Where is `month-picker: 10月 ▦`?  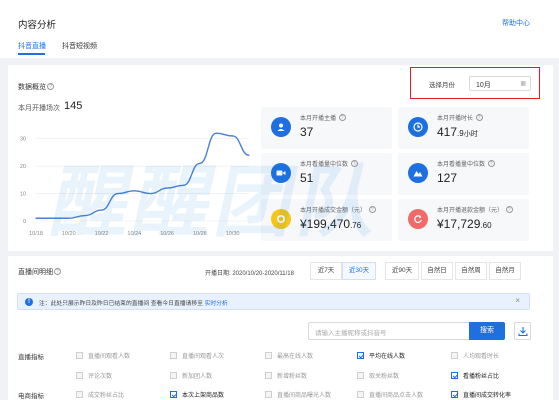 month-picker: 10月 ▦ is located at coordinates (500, 83).